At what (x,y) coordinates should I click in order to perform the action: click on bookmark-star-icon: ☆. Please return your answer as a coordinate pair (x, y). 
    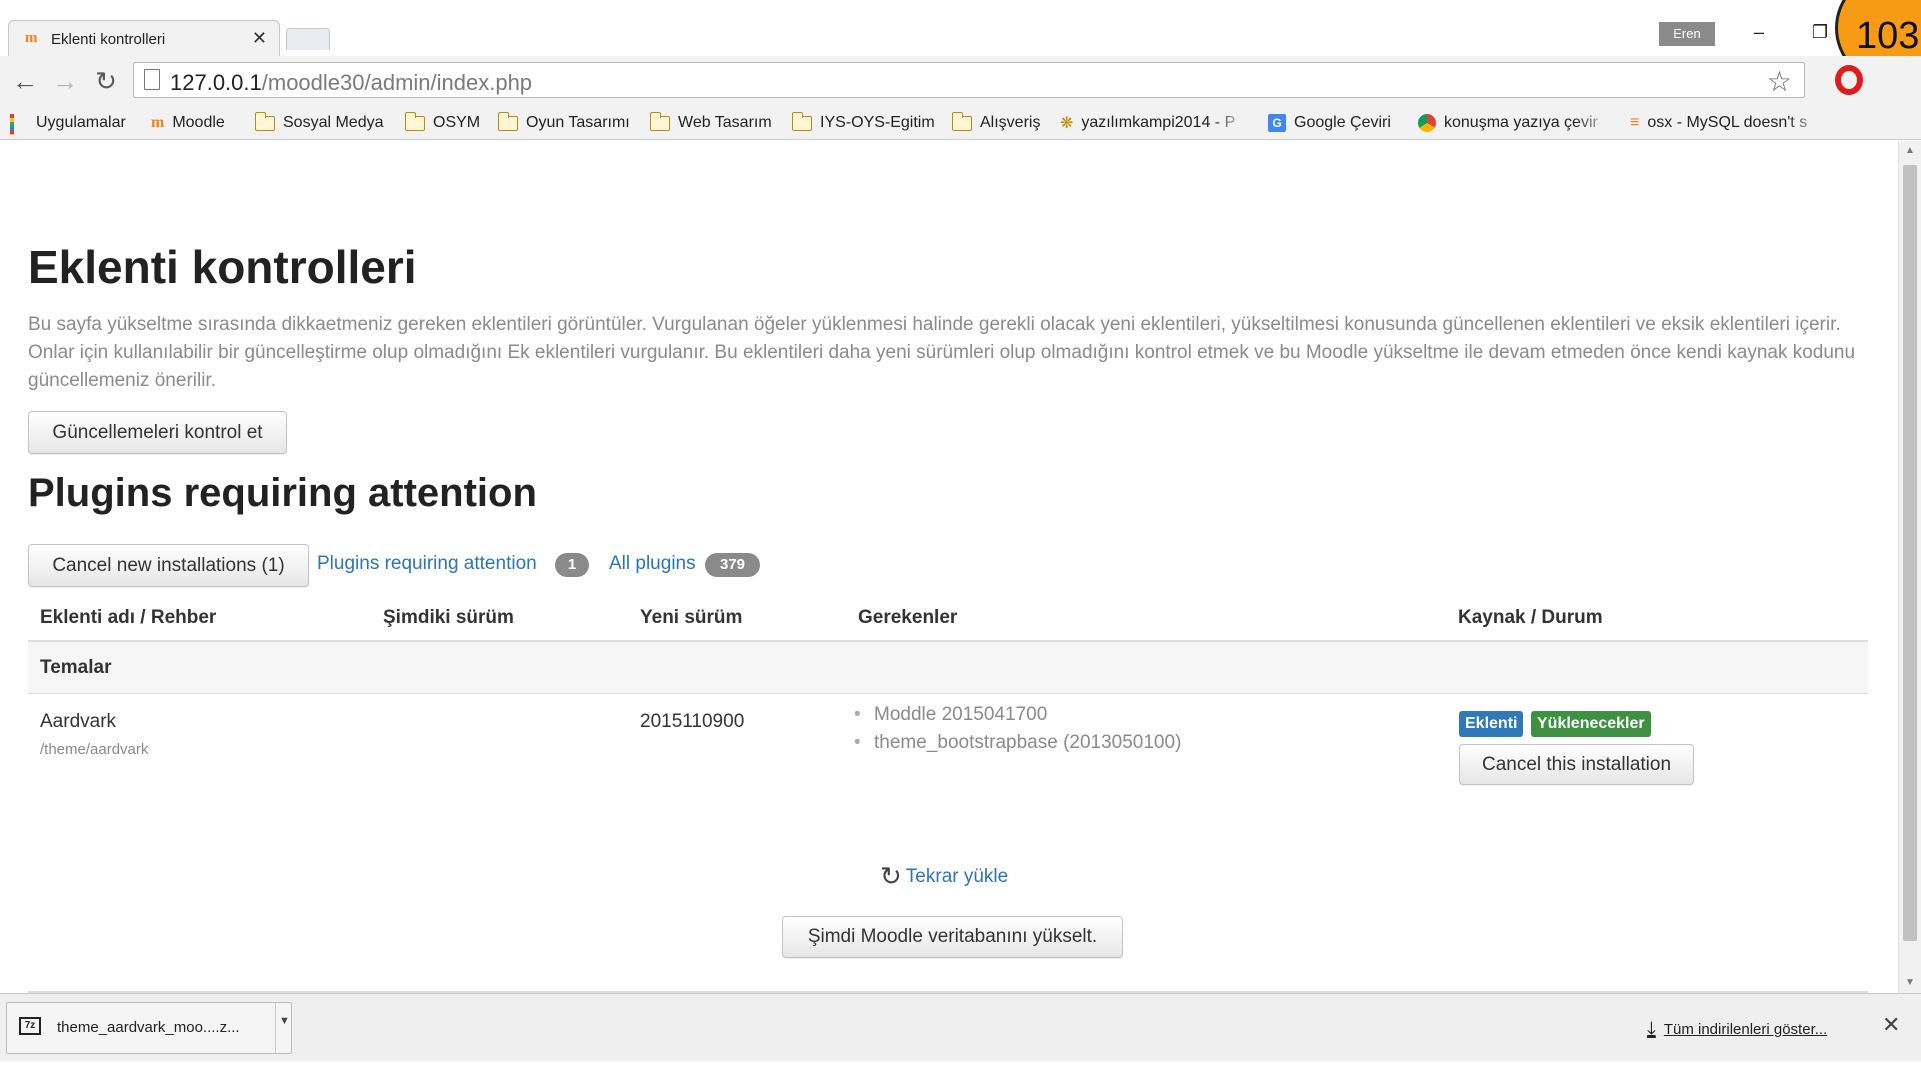
    Looking at the image, I should click on (1779, 81).